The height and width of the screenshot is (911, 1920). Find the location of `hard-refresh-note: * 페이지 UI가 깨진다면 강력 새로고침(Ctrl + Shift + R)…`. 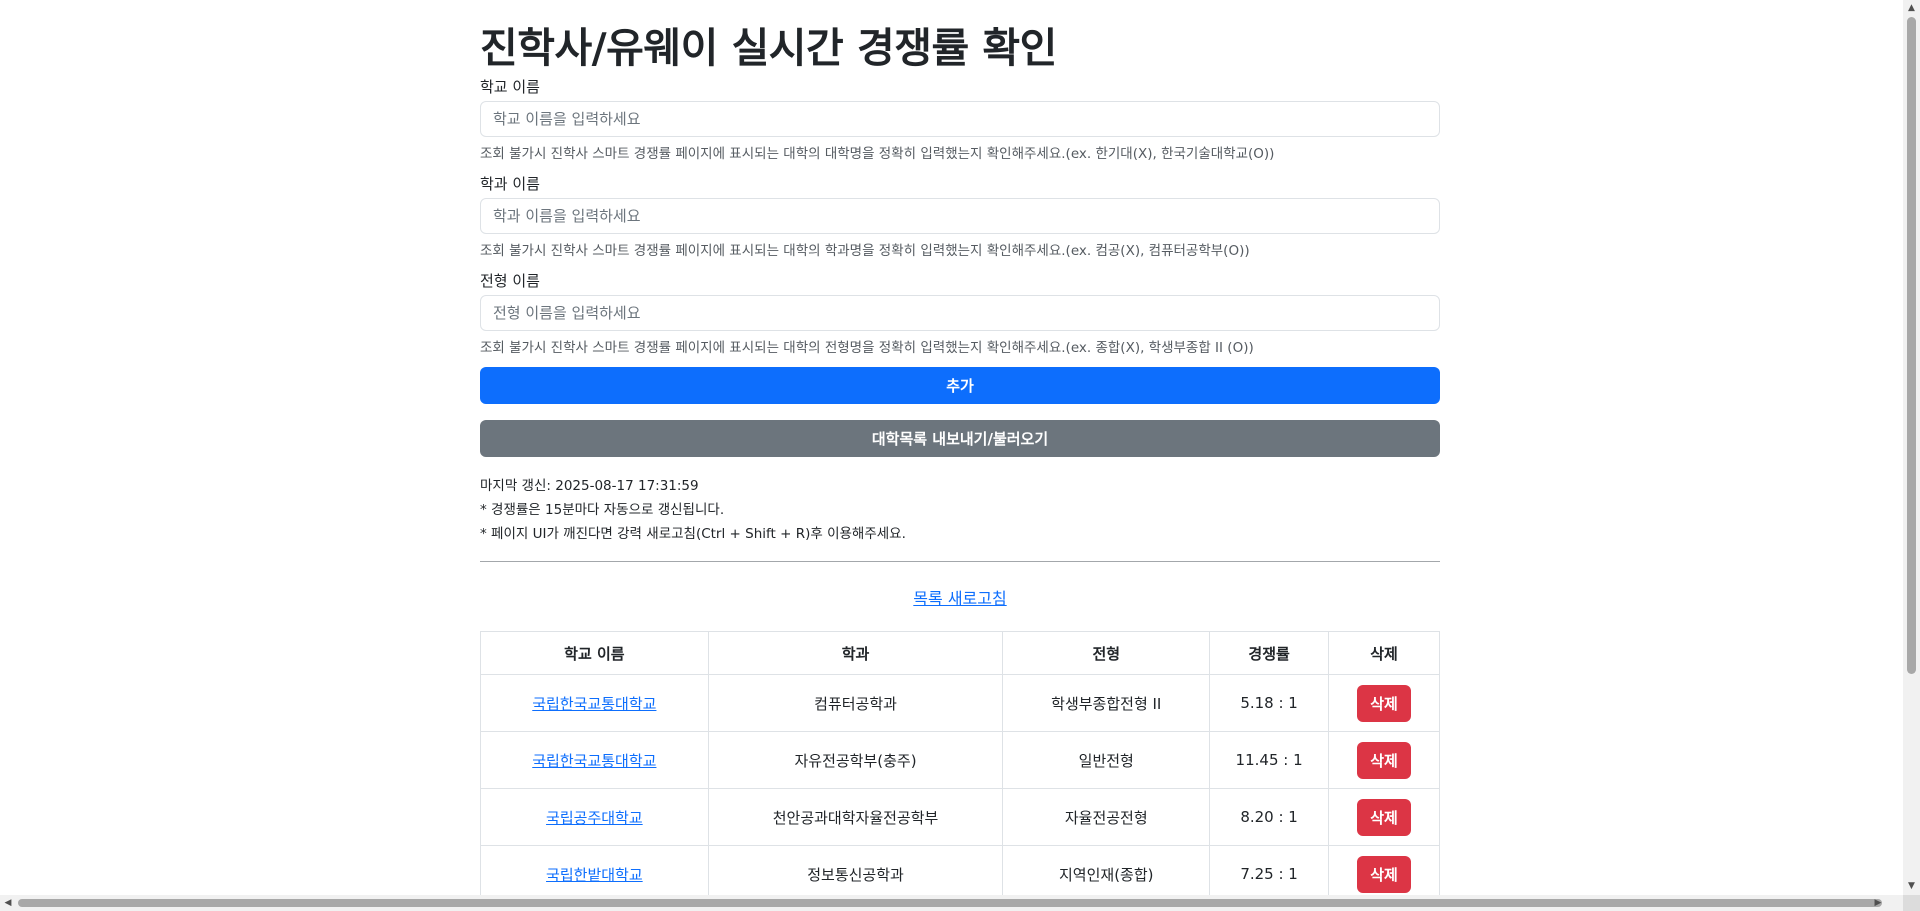

hard-refresh-note: * 페이지 UI가 깨진다면 강력 새로고침(Ctrl + Shift + R)… is located at coordinates (693, 534).